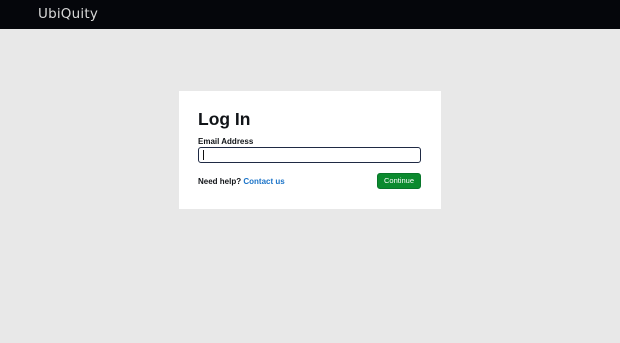 This screenshot has width=620, height=343. I want to click on help-section: Need help? Contact us, so click(241, 182).